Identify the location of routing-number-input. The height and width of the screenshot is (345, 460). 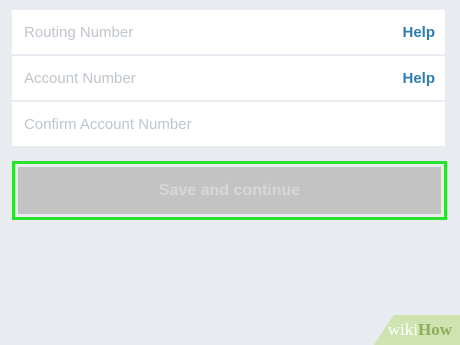
(174, 32).